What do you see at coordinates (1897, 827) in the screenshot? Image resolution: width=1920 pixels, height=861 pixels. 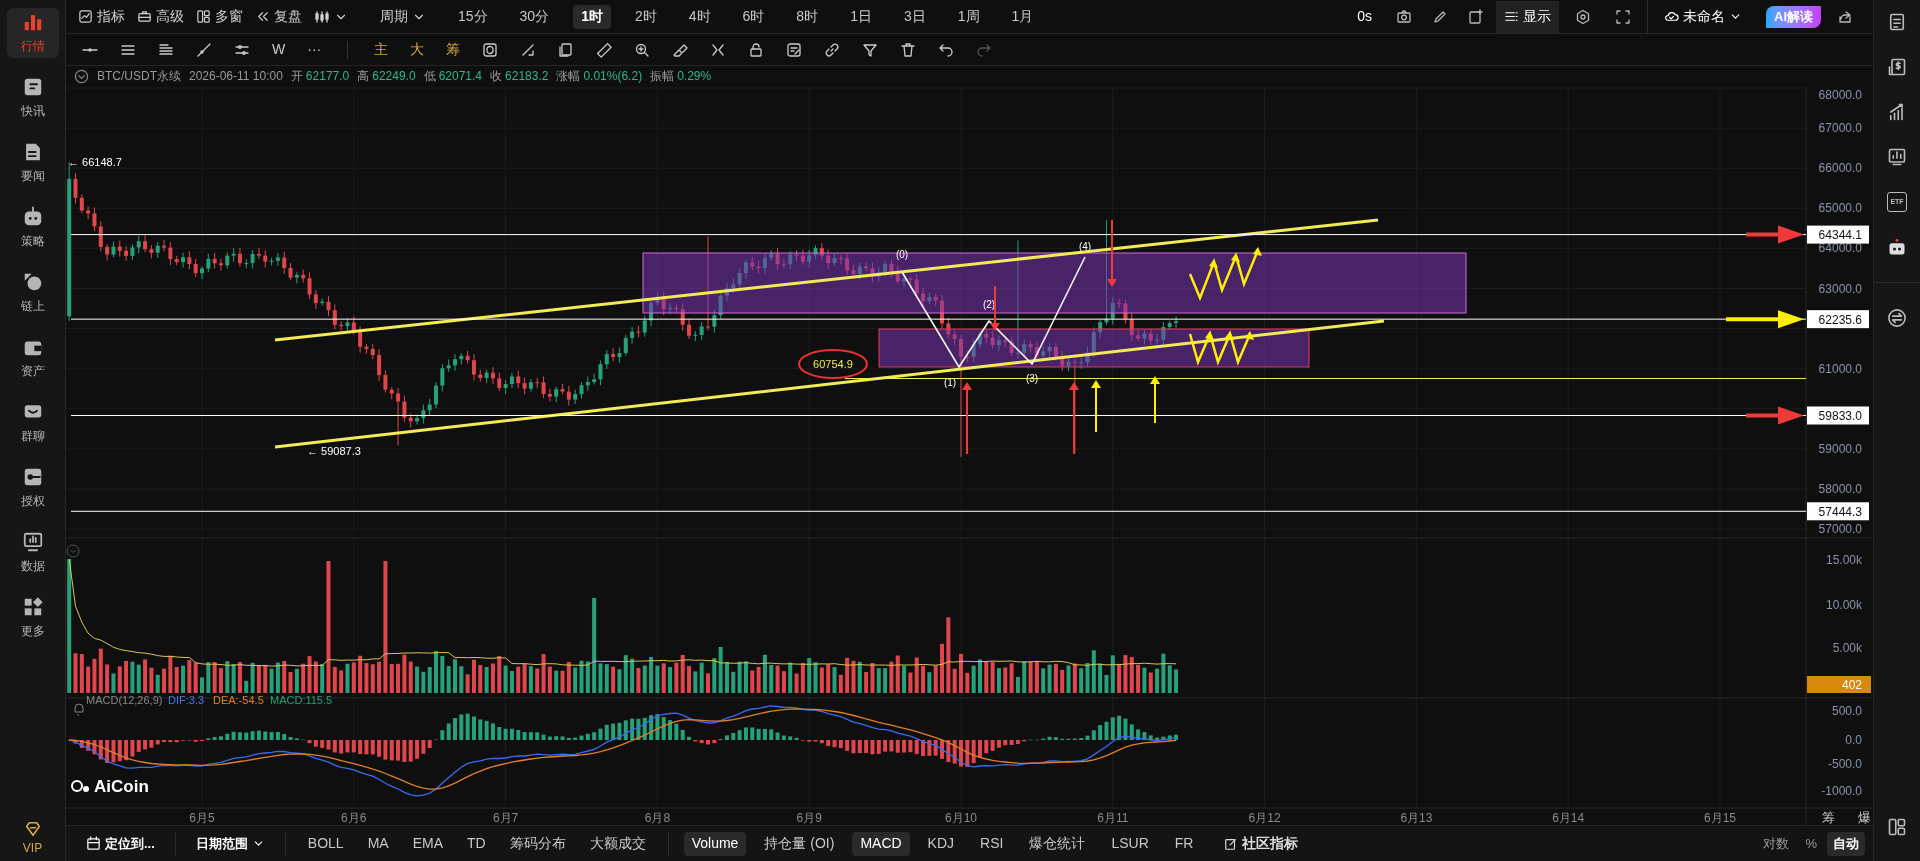 I see `layout-icon` at bounding box center [1897, 827].